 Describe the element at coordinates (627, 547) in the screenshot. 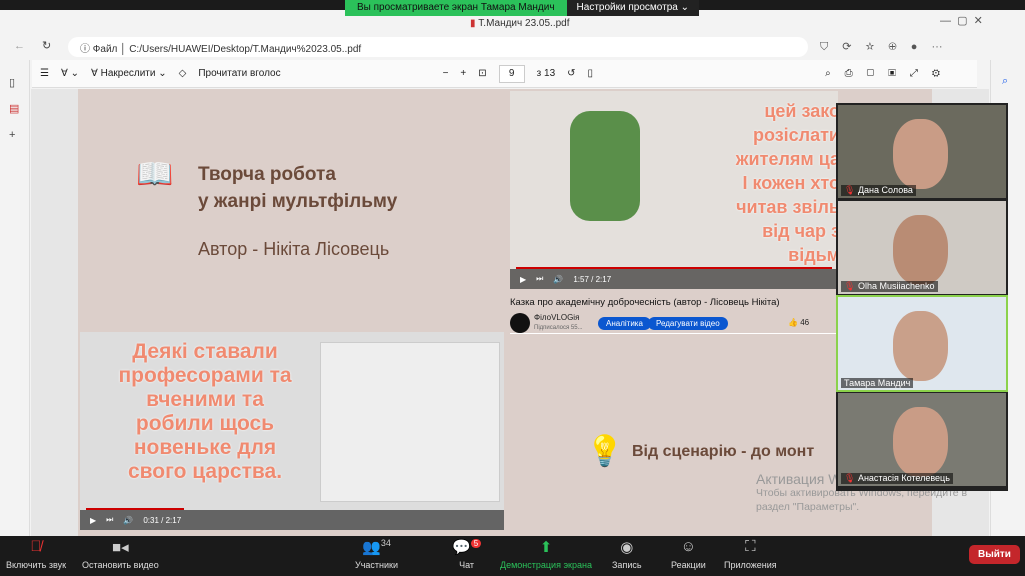

I see `record-icon: ◉` at that location.